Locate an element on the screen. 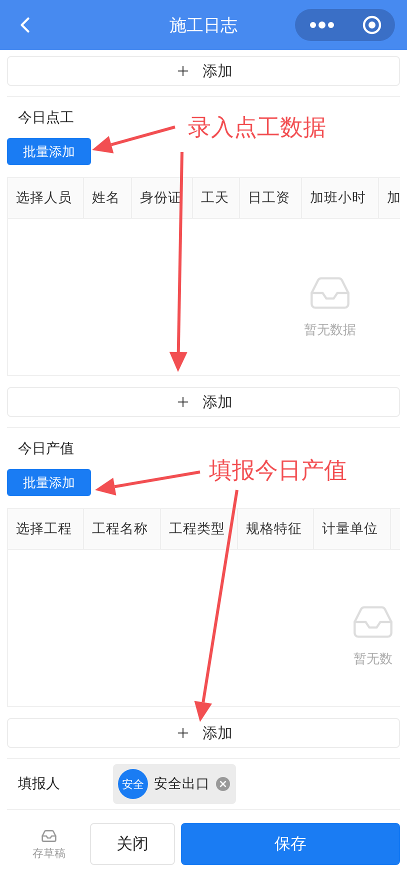 The height and width of the screenshot is (875, 407). save-button: 保存 is located at coordinates (290, 844).